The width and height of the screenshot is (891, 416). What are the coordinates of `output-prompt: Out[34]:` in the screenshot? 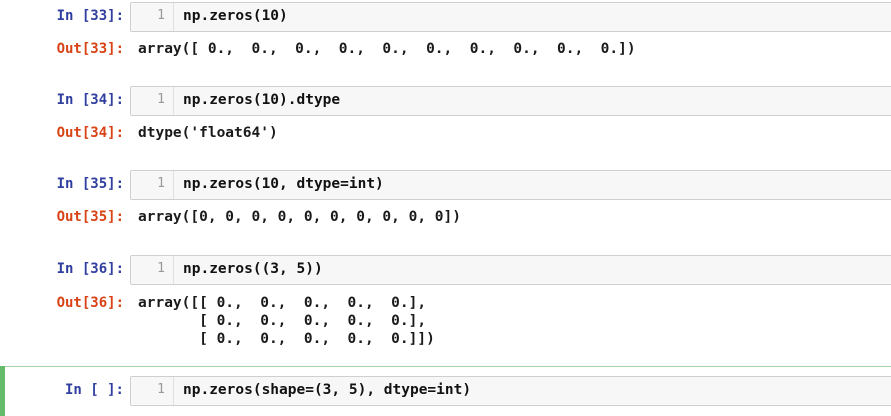 It's located at (90, 133).